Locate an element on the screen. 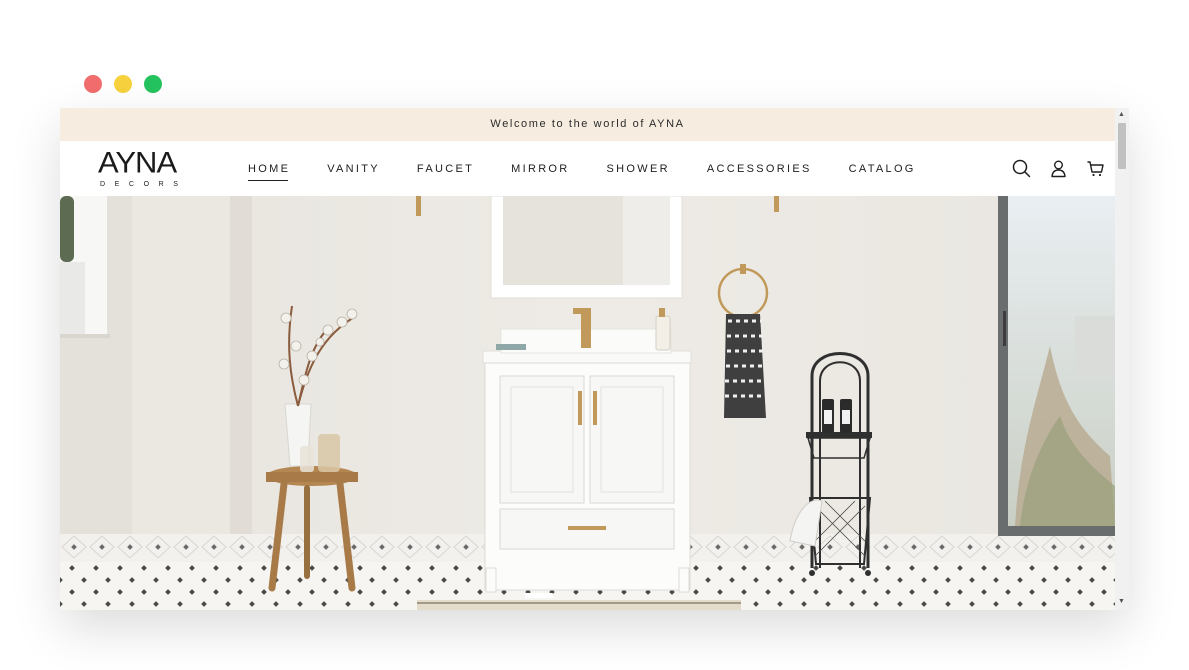 This screenshot has width=1189, height=670. announcement-bar: Welcome to the world of AYNA is located at coordinates (587, 124).